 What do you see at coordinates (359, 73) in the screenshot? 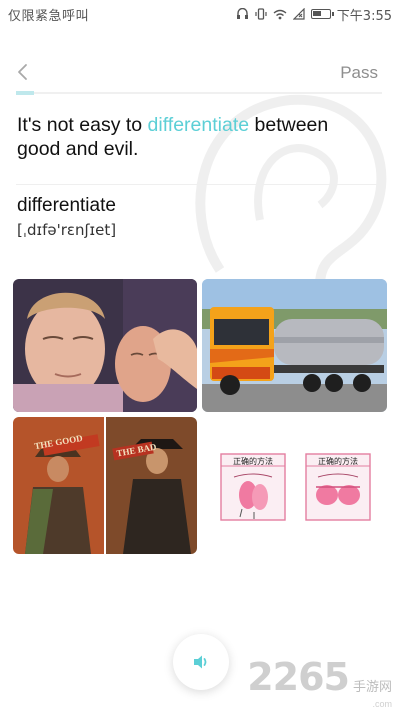
I see `pass-button: Pass` at bounding box center [359, 73].